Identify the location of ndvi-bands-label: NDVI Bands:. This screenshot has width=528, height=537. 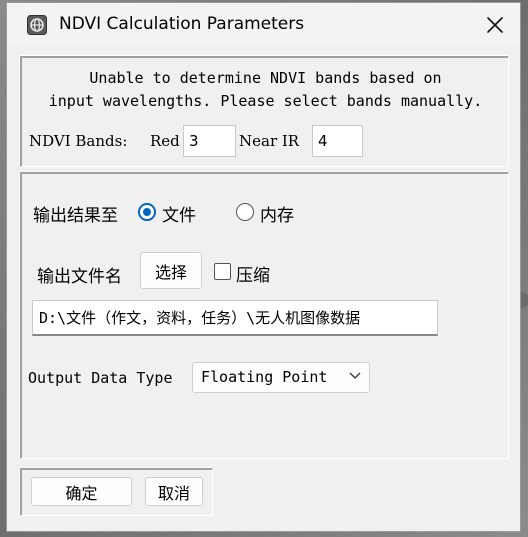
(78, 141).